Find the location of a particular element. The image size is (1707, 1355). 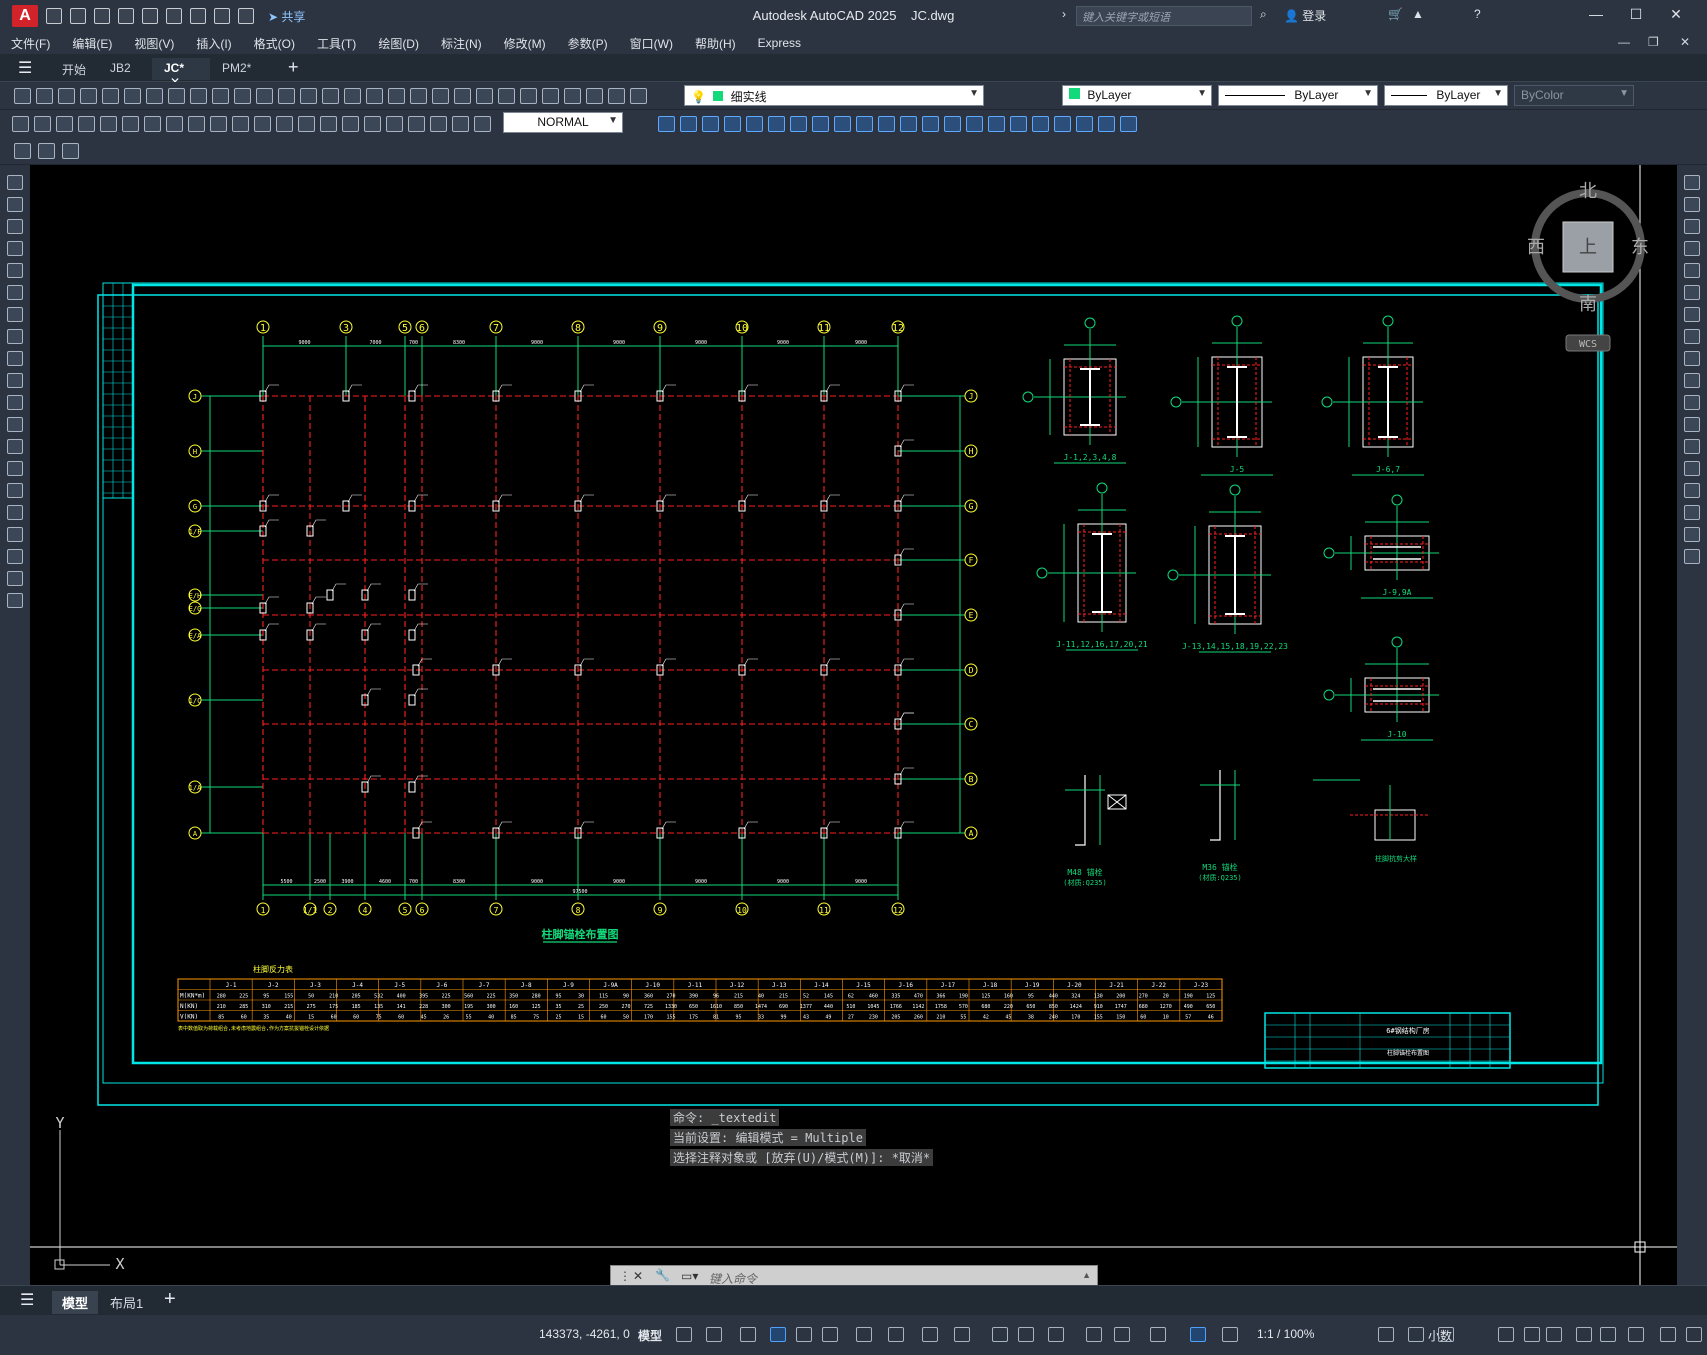

search-icon: ⌕ is located at coordinates (1263, 14).